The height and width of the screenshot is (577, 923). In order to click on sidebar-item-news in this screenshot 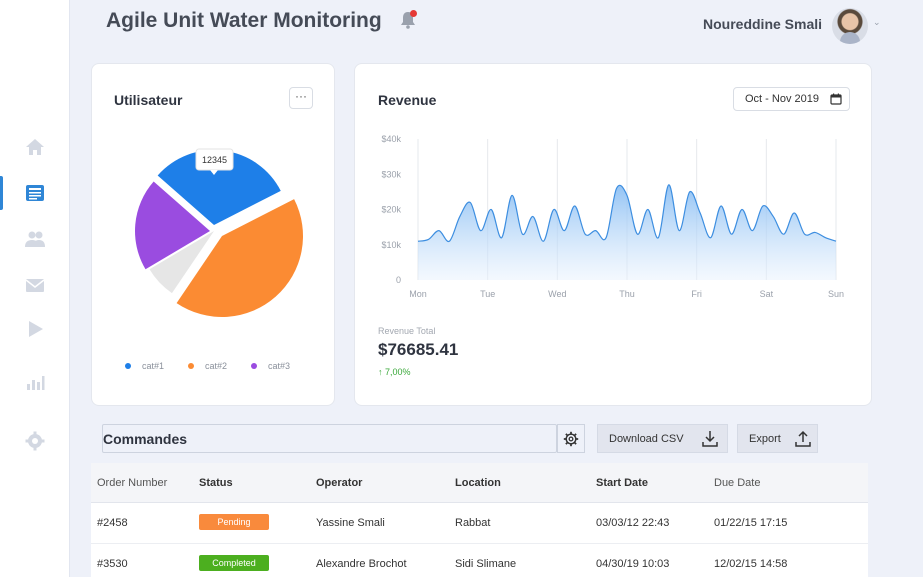, I will do `click(35, 193)`.